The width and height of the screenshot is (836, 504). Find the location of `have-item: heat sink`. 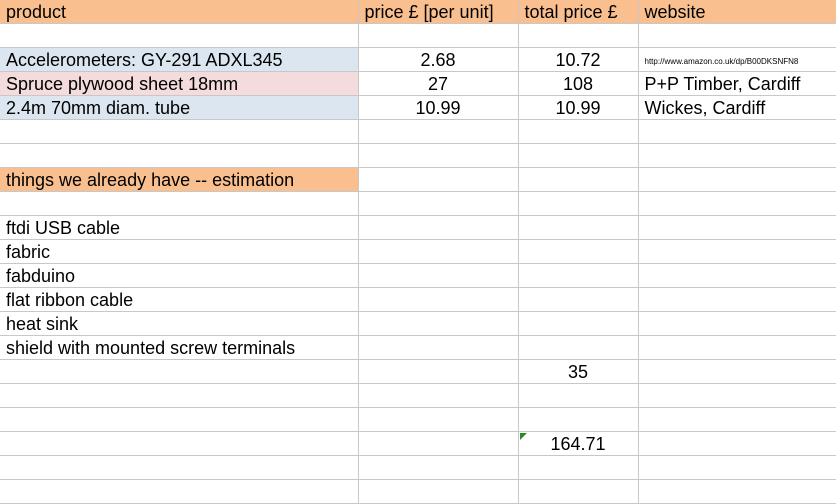

have-item: heat sink is located at coordinates (179, 324).